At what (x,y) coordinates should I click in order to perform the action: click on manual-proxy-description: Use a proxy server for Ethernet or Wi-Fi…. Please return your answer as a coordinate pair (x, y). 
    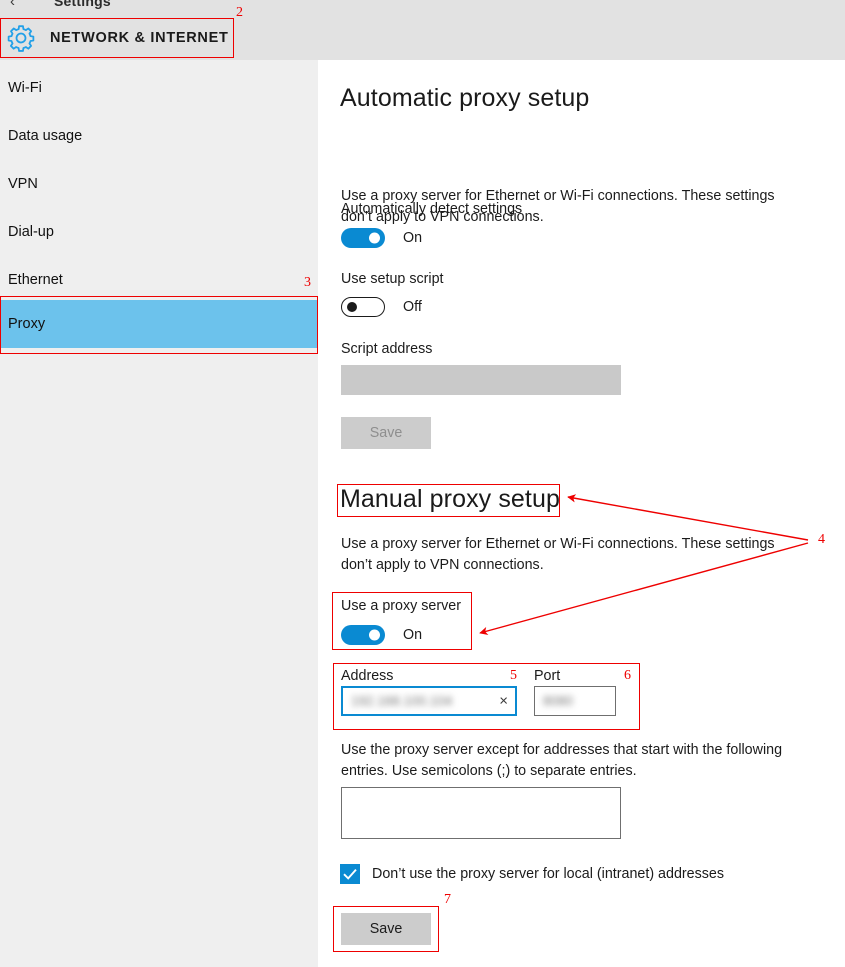
    Looking at the image, I should click on (558, 554).